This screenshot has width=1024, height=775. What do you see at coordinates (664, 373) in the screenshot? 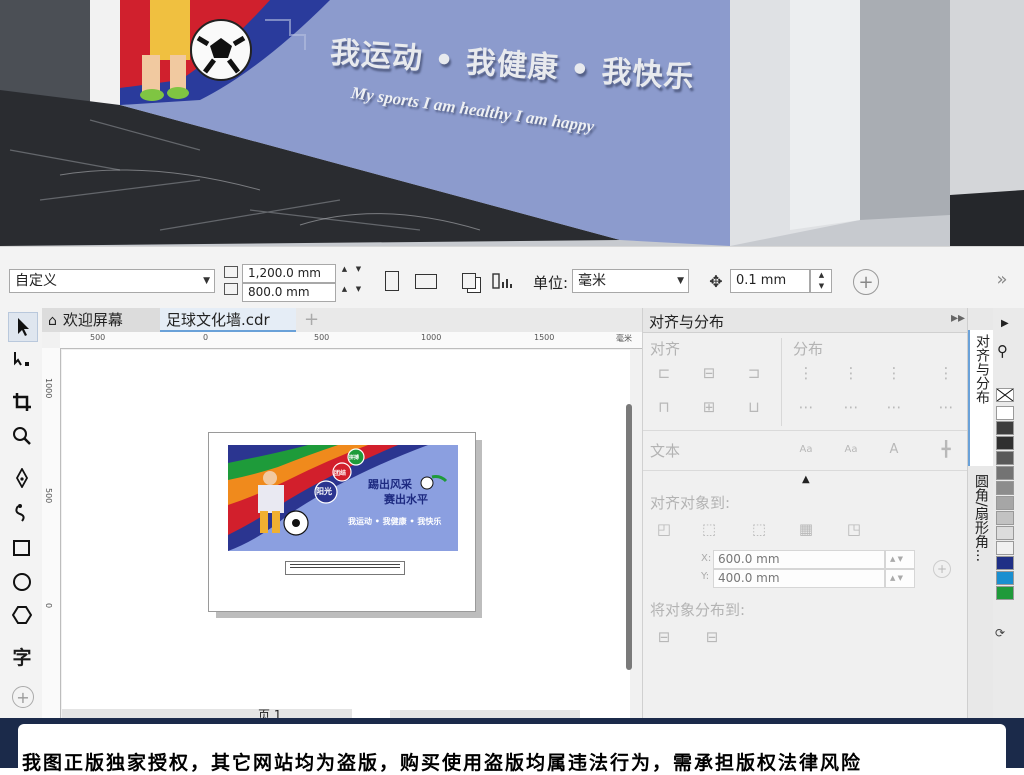
I see `align-left-icon: ⊏` at bounding box center [664, 373].